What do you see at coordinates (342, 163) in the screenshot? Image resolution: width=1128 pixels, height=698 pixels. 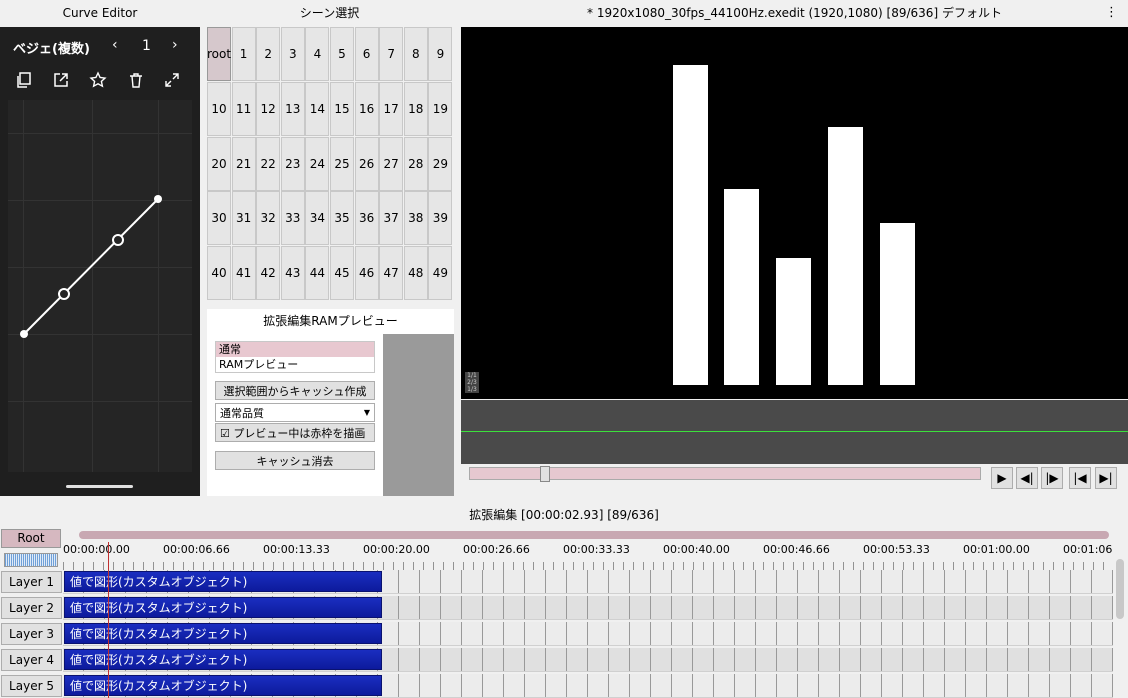 I see `scene-button-25: 25` at bounding box center [342, 163].